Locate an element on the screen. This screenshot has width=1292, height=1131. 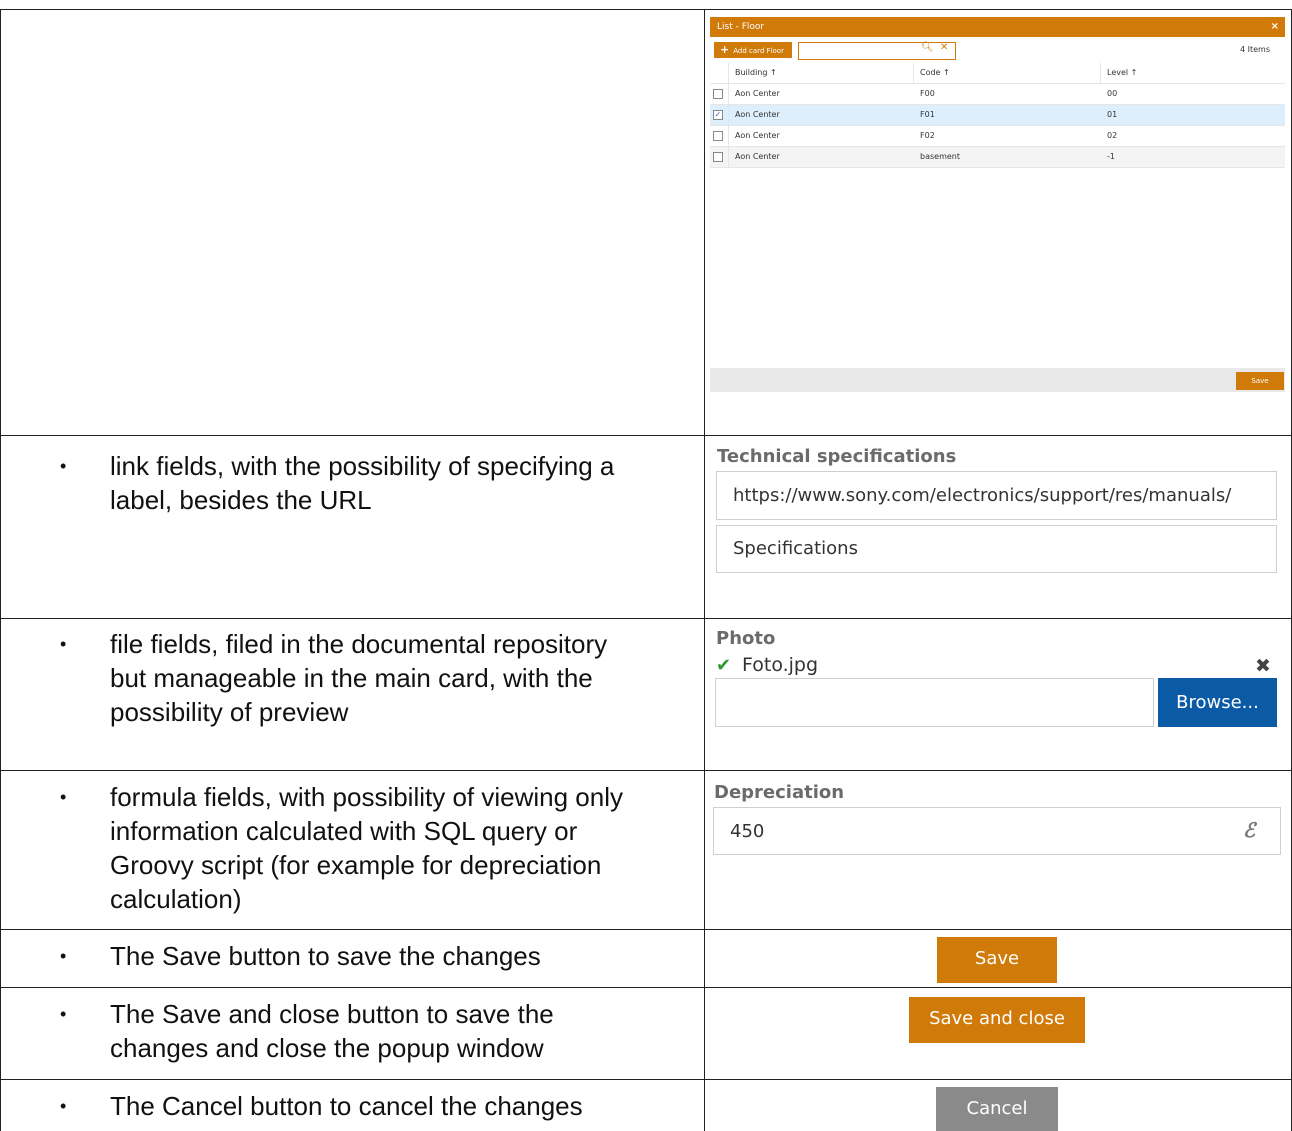
table-border-left is located at coordinates (0, 570).